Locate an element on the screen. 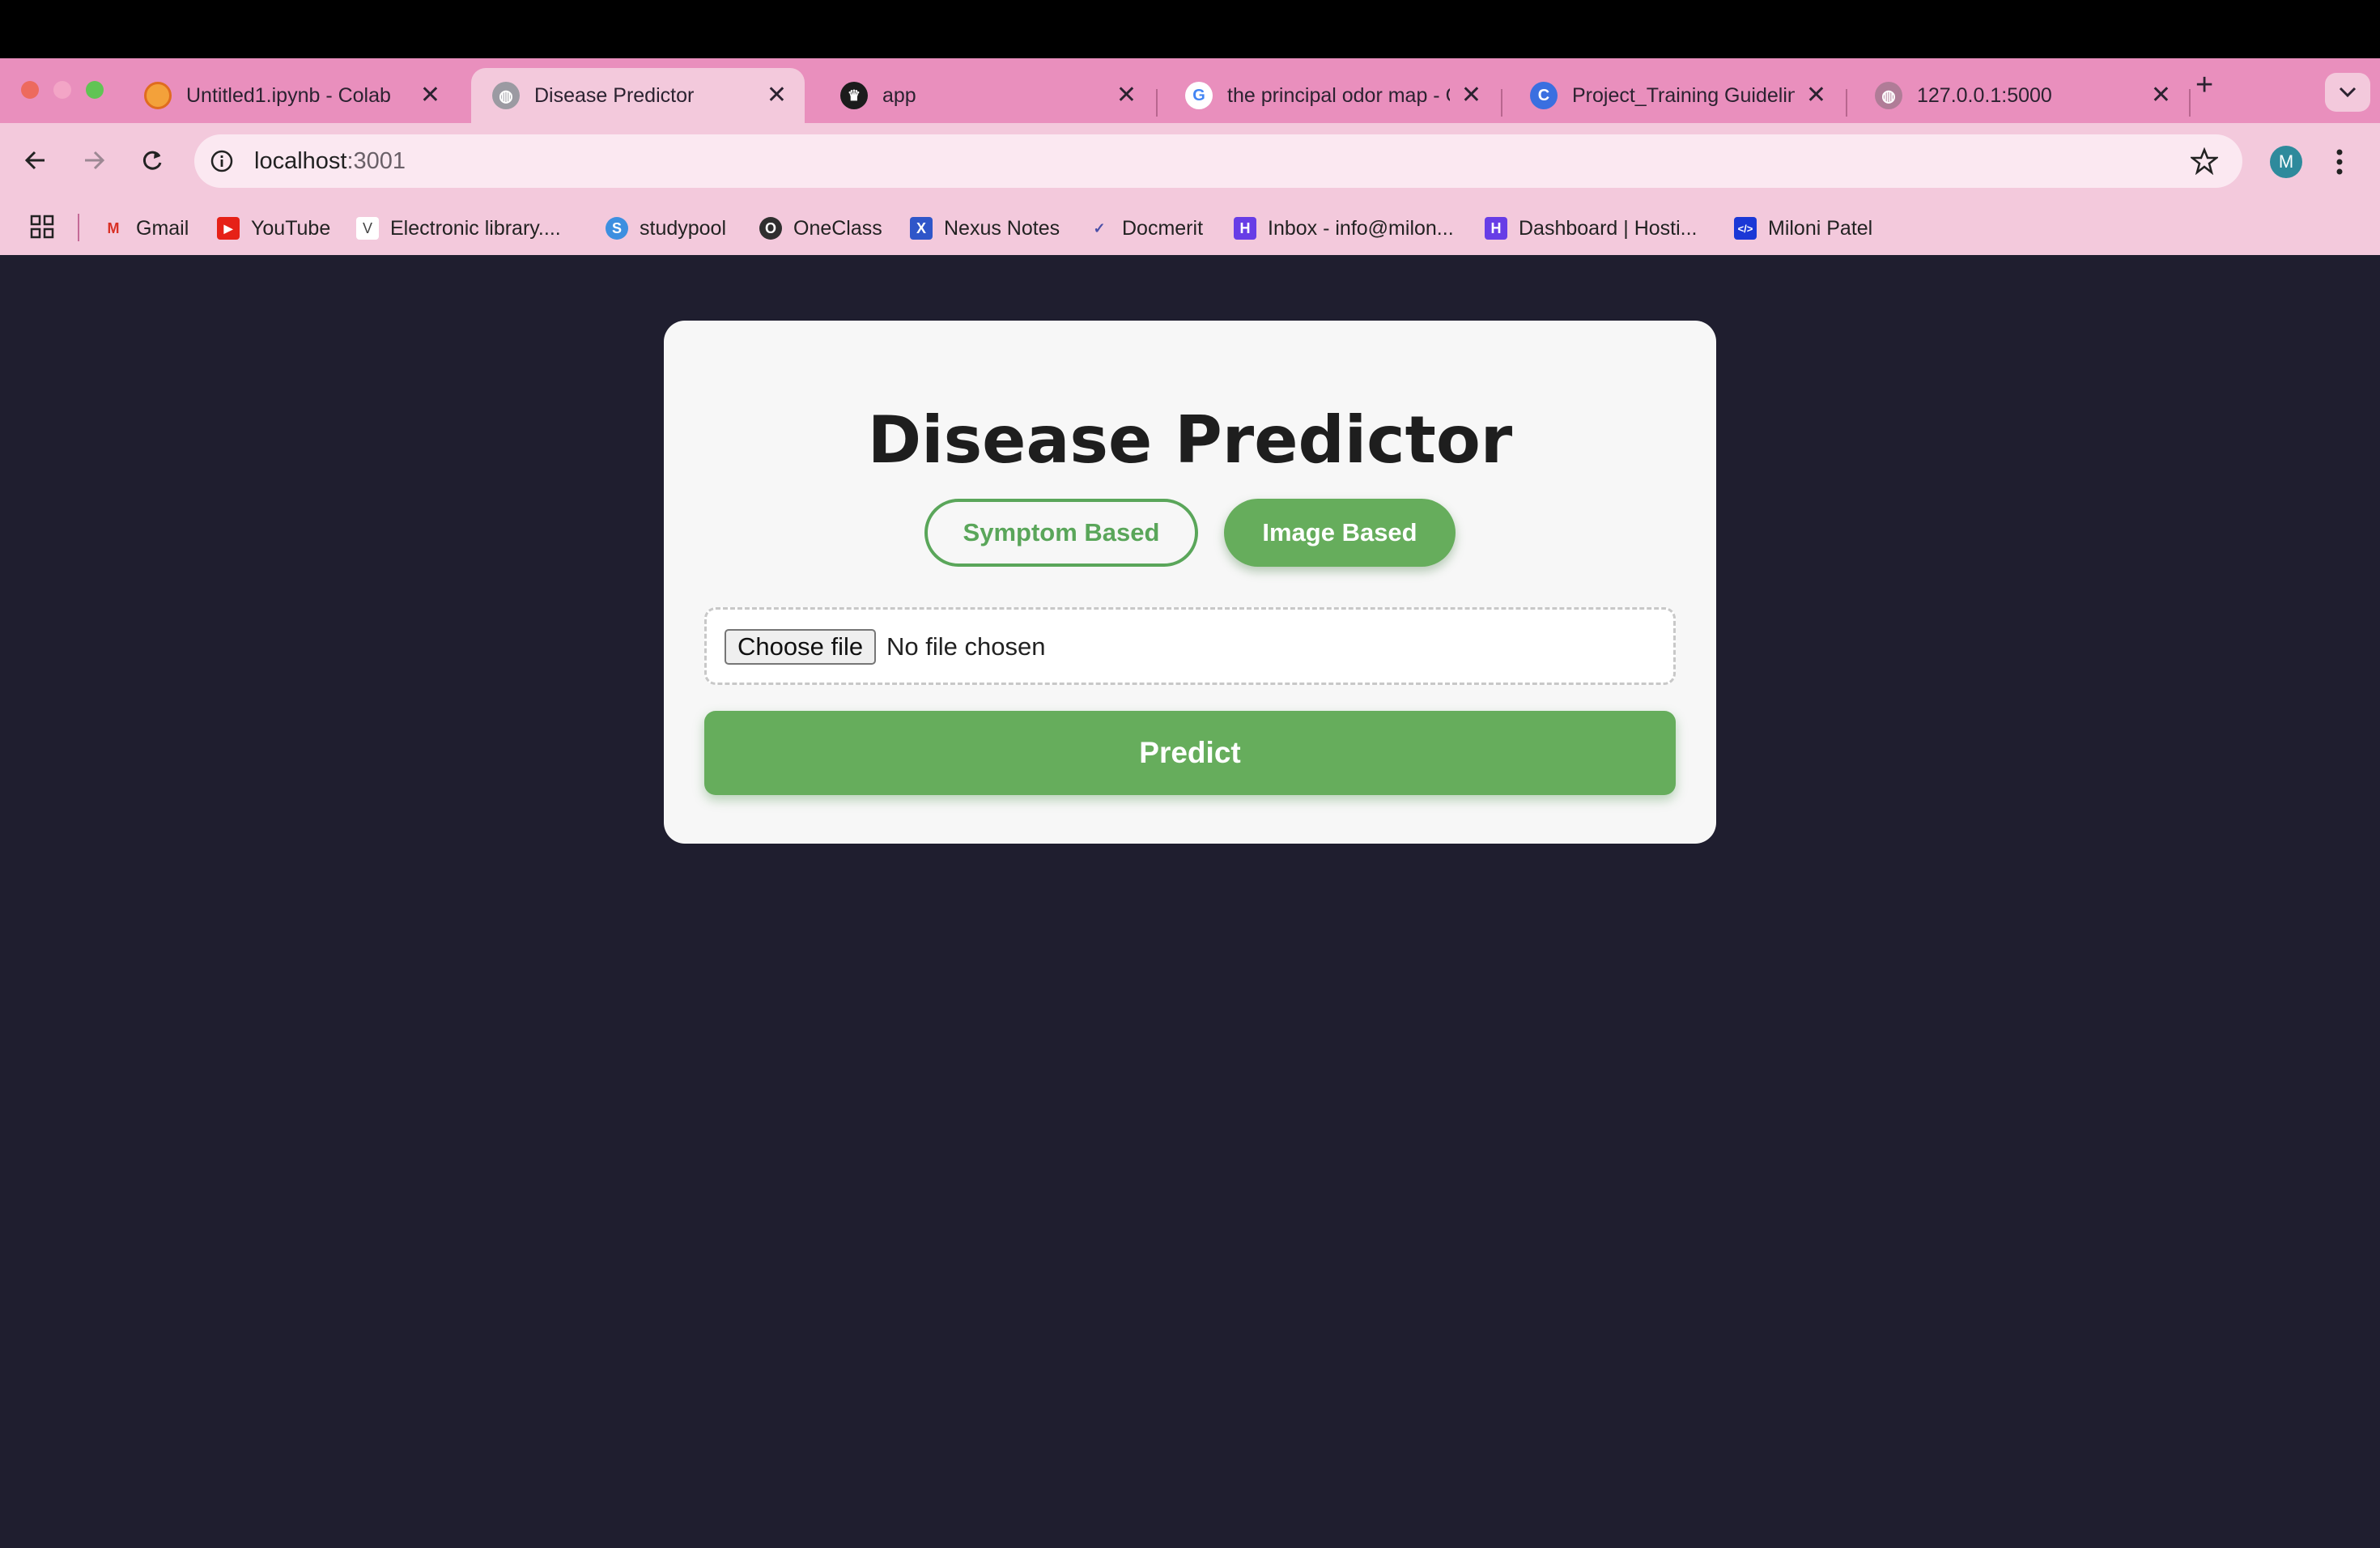 The width and height of the screenshot is (2380, 1548). tab-colab: Untitled1.ipynb - Colab ✕ is located at coordinates (290, 96).